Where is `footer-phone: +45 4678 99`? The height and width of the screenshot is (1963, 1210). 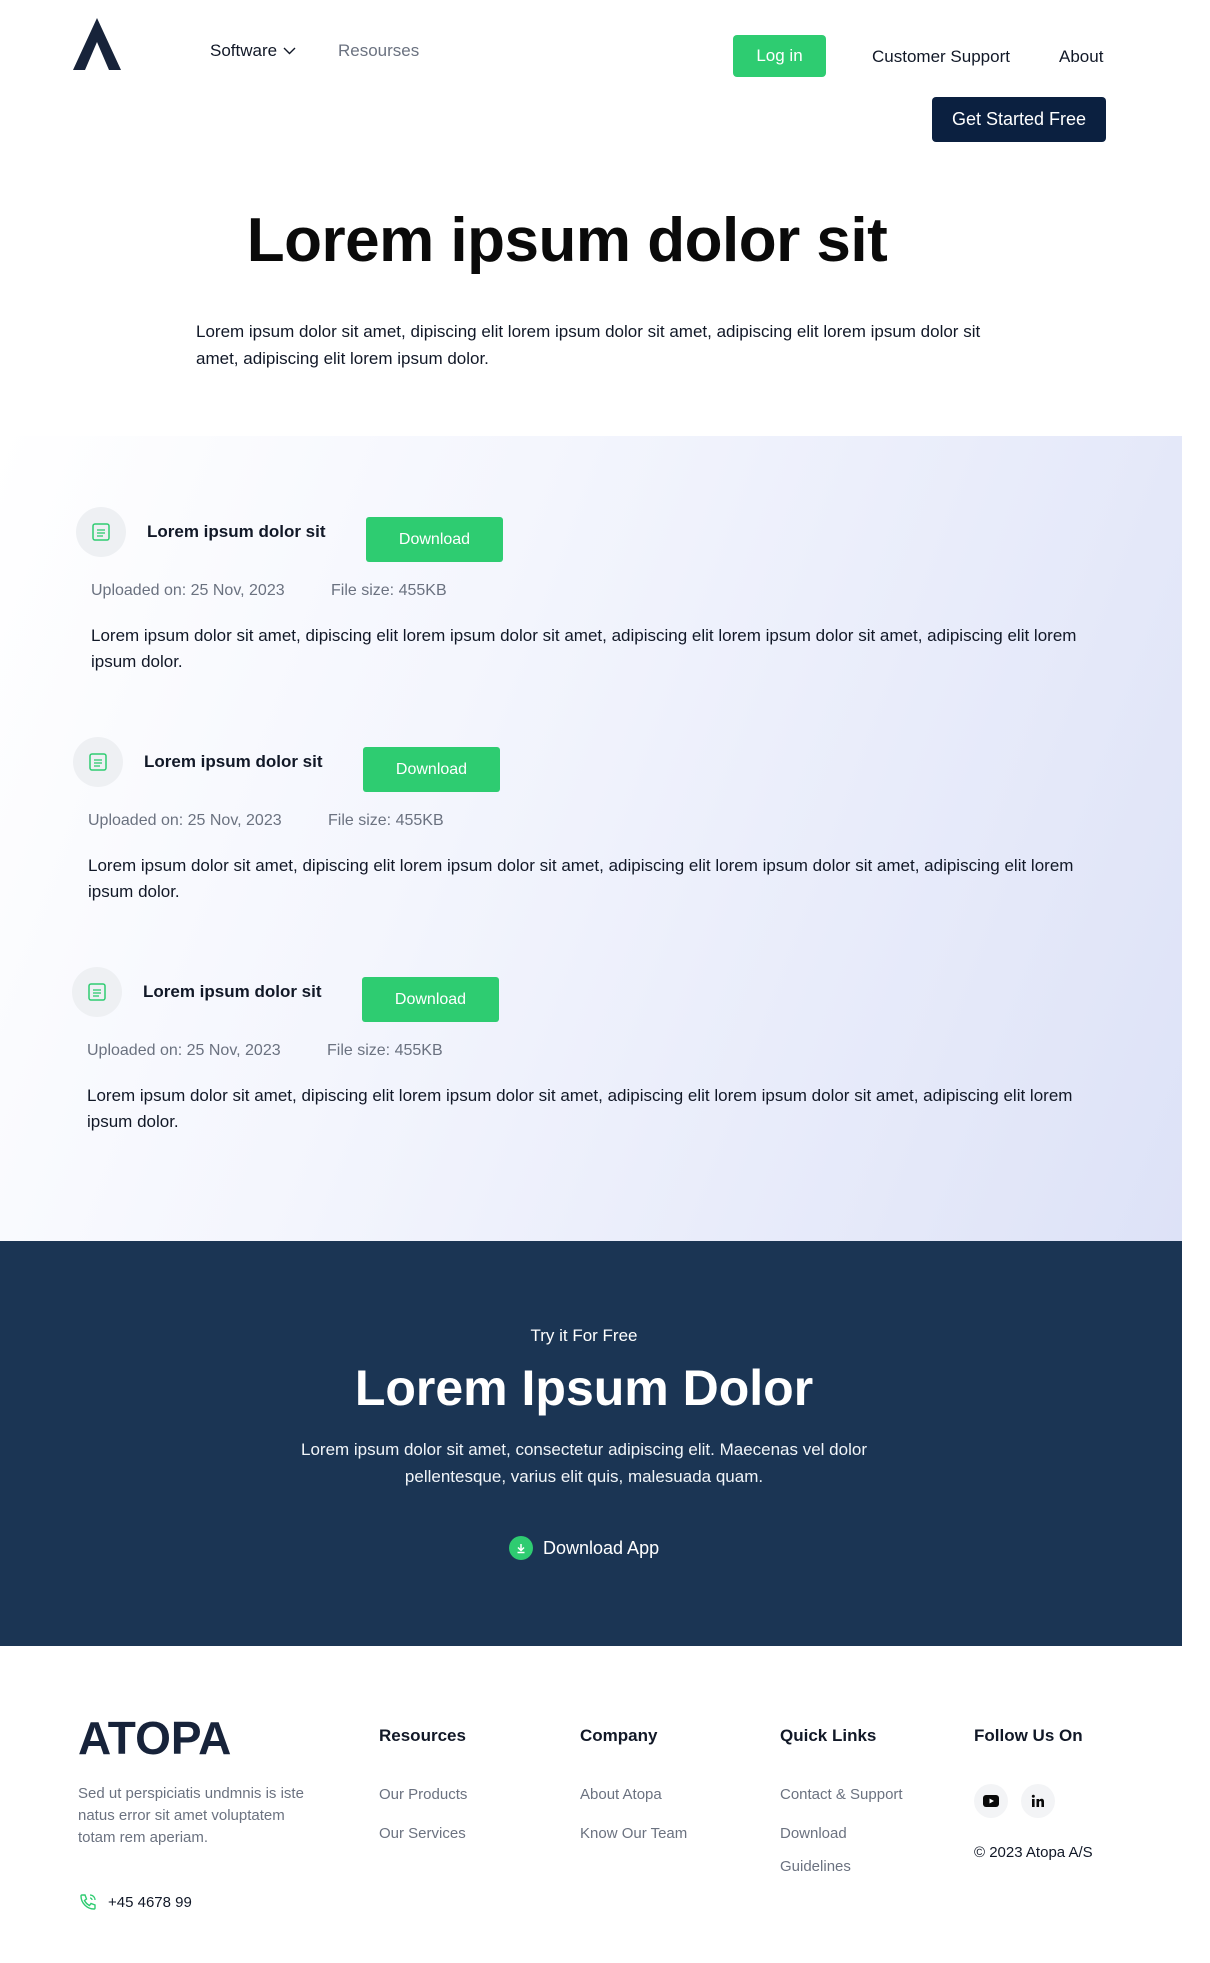 footer-phone: +45 4678 99 is located at coordinates (135, 1902).